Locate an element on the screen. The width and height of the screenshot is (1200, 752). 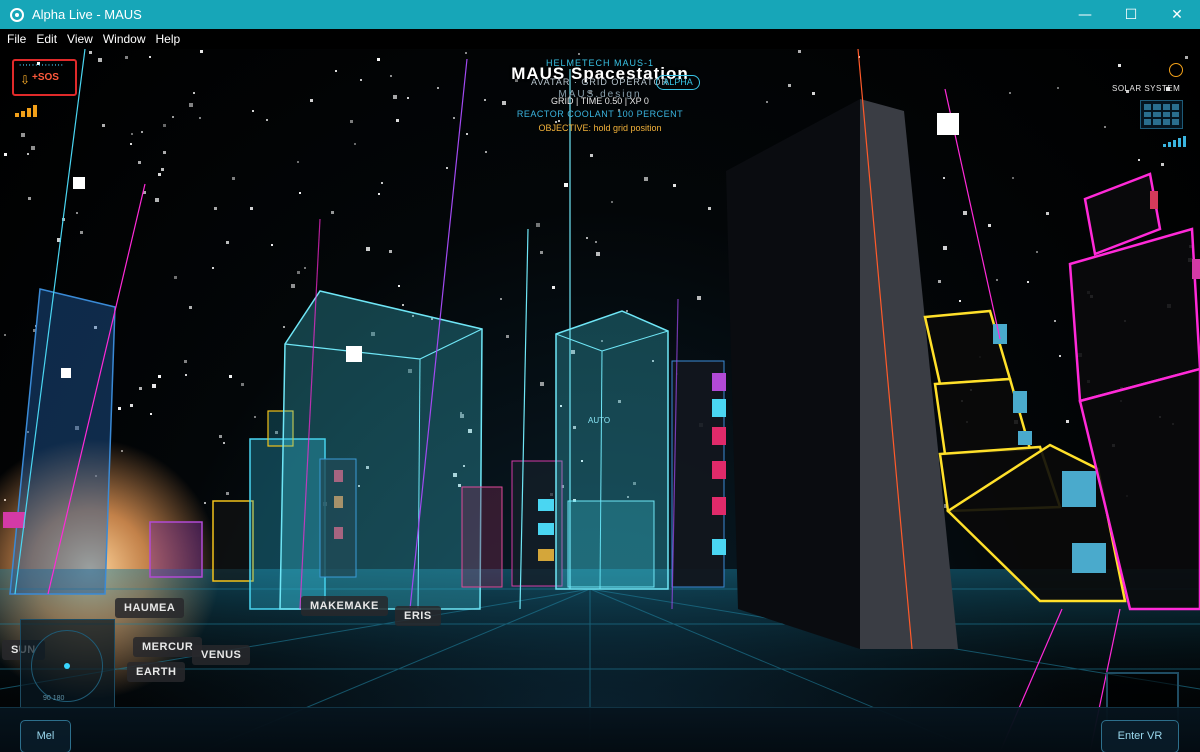
building-magenta-dark is located at coordinates (537, 523).